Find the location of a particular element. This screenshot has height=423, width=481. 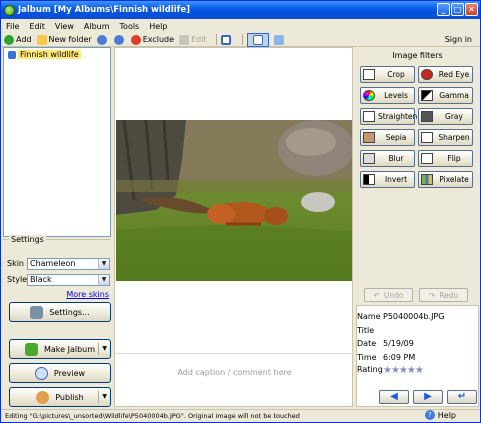

gamma-icon is located at coordinates (427, 95).